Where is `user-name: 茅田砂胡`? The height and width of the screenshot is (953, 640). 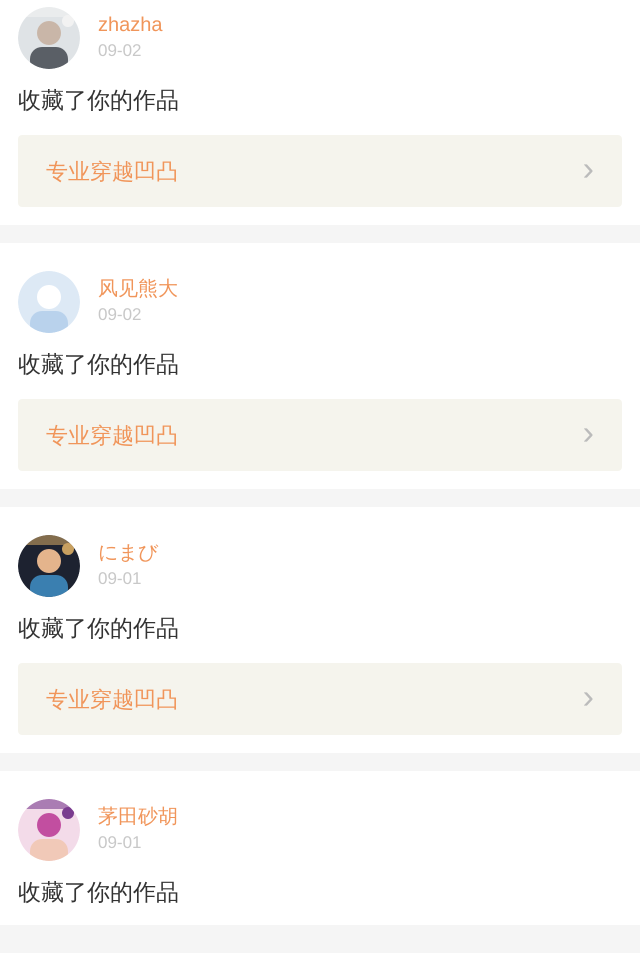
user-name: 茅田砂胡 is located at coordinates (138, 817).